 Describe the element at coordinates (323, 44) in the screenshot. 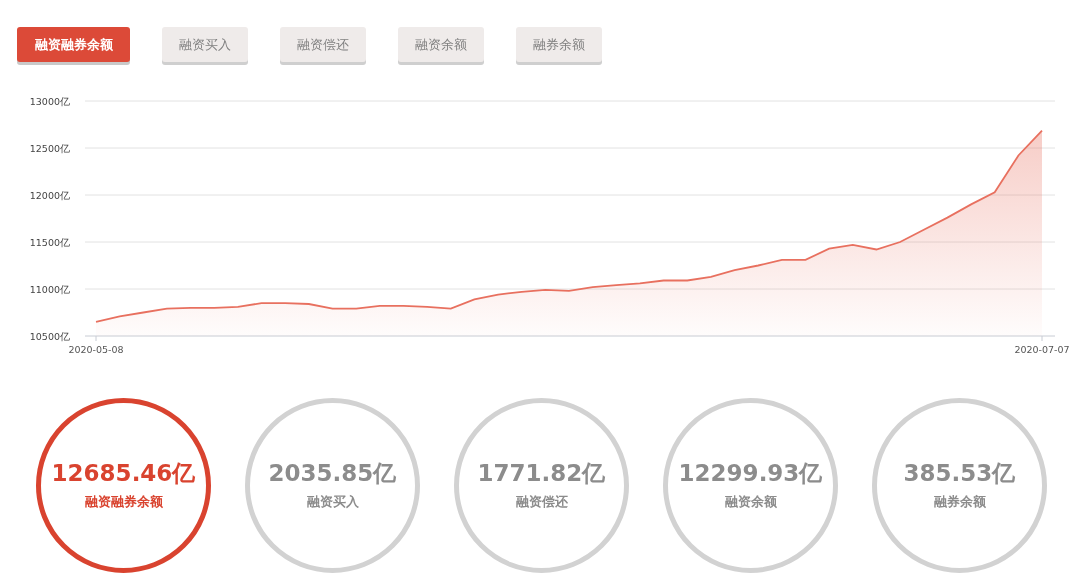

I see `tab: 融资偿还` at that location.